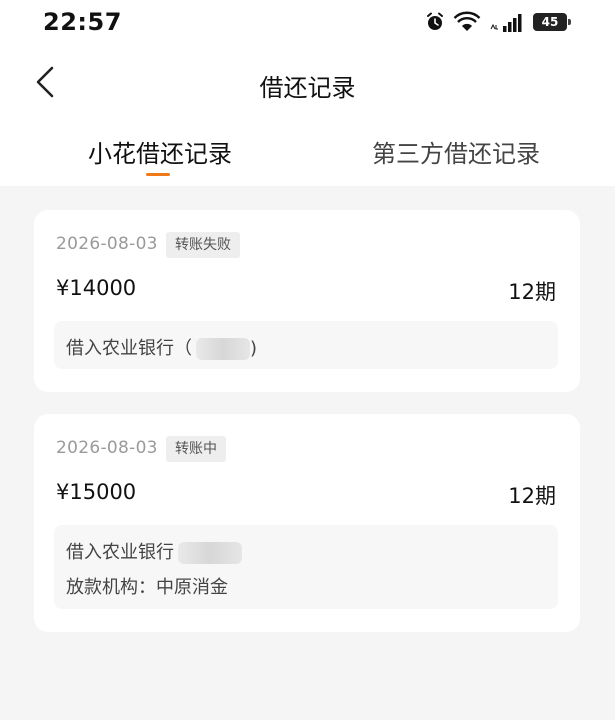 This screenshot has height=720, width=615. What do you see at coordinates (307, 22) in the screenshot?
I see `status-bar: 22:57 45` at bounding box center [307, 22].